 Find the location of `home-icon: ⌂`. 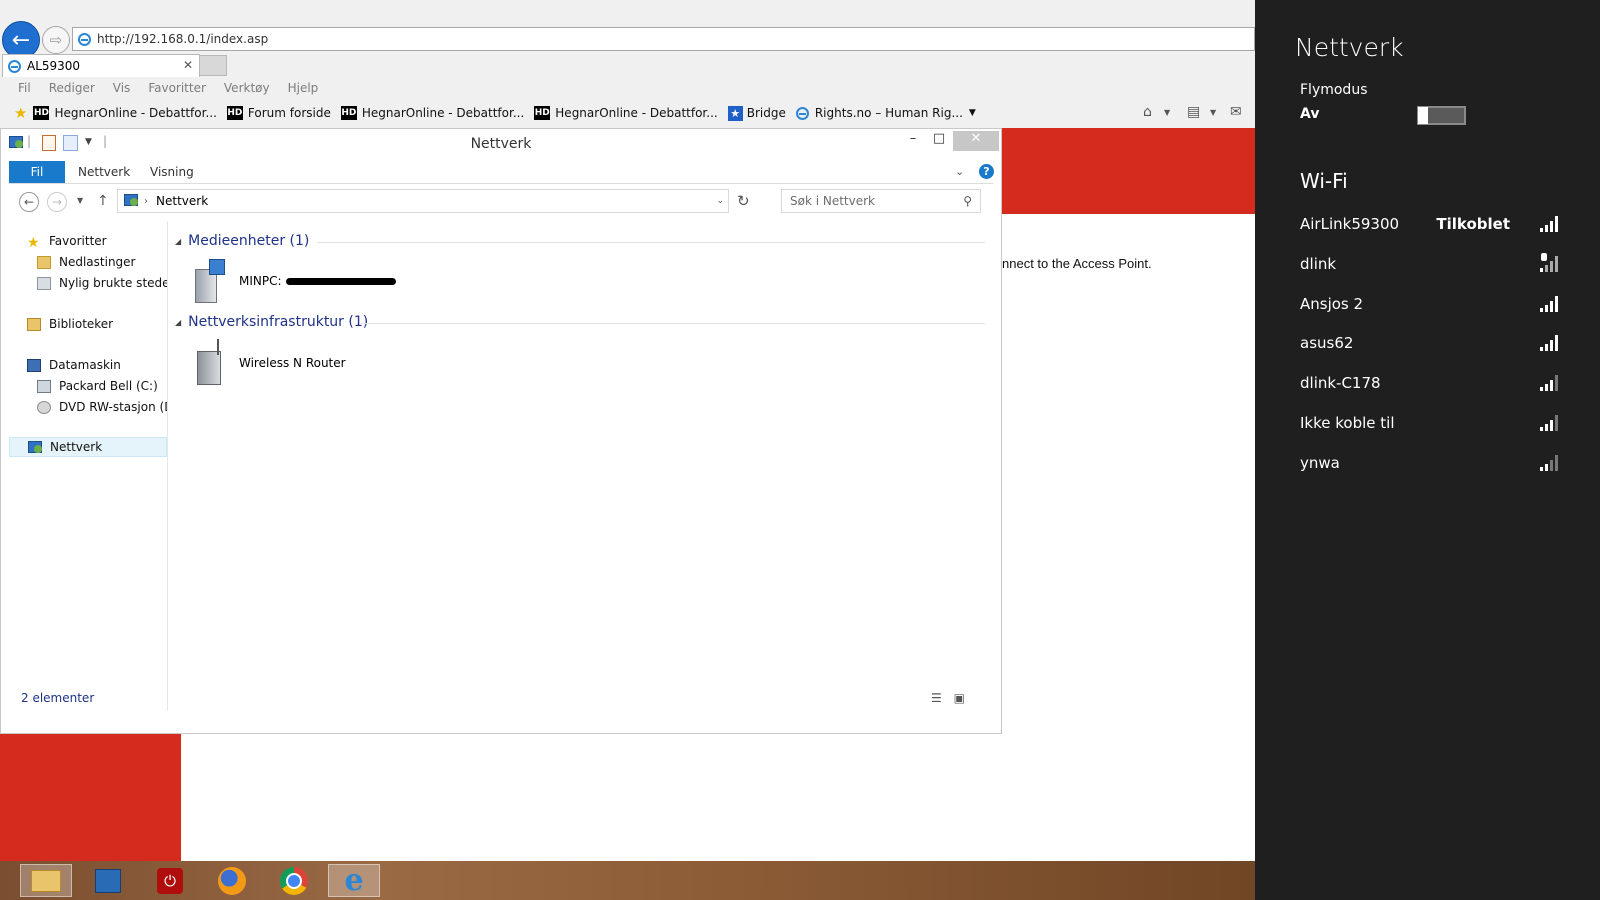

home-icon: ⌂ is located at coordinates (1147, 112).